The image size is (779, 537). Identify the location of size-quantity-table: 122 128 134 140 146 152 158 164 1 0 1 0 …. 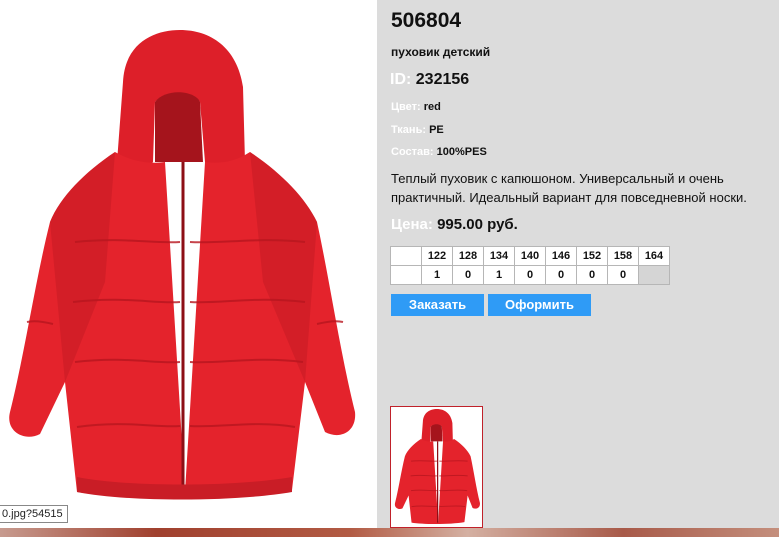
(530, 265).